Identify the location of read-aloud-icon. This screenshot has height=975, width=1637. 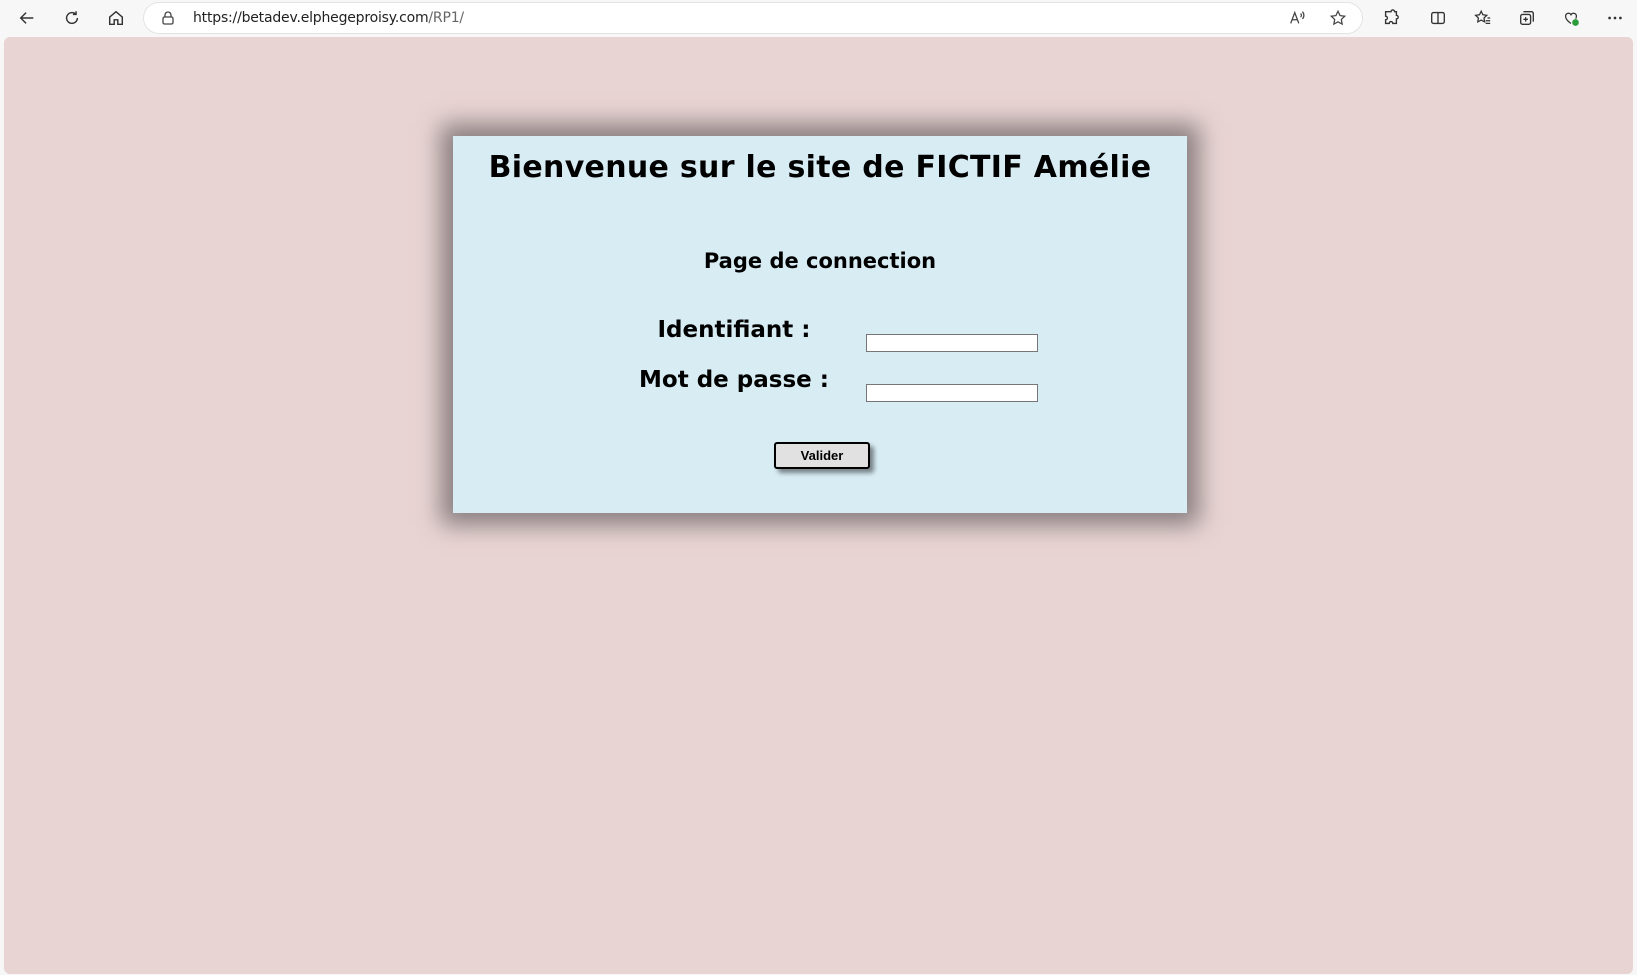
(1297, 18).